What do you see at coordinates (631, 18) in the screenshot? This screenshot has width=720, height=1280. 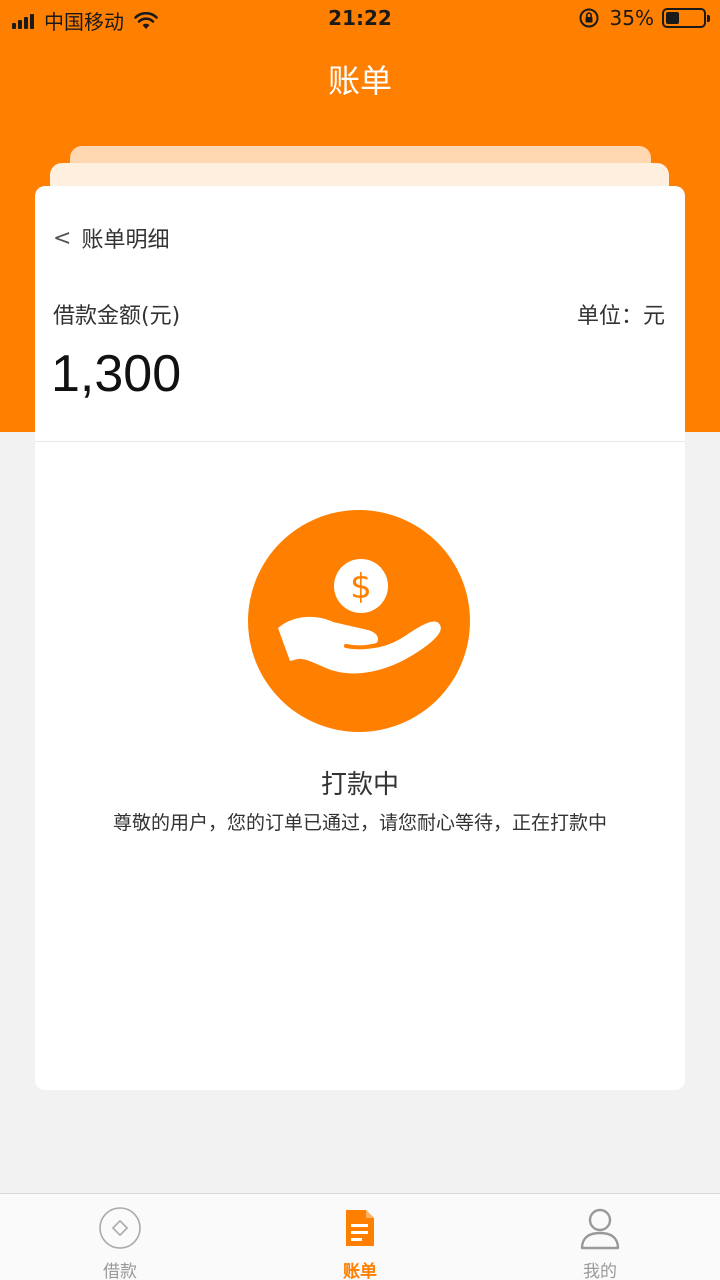 I see `battery-percent: 35%` at bounding box center [631, 18].